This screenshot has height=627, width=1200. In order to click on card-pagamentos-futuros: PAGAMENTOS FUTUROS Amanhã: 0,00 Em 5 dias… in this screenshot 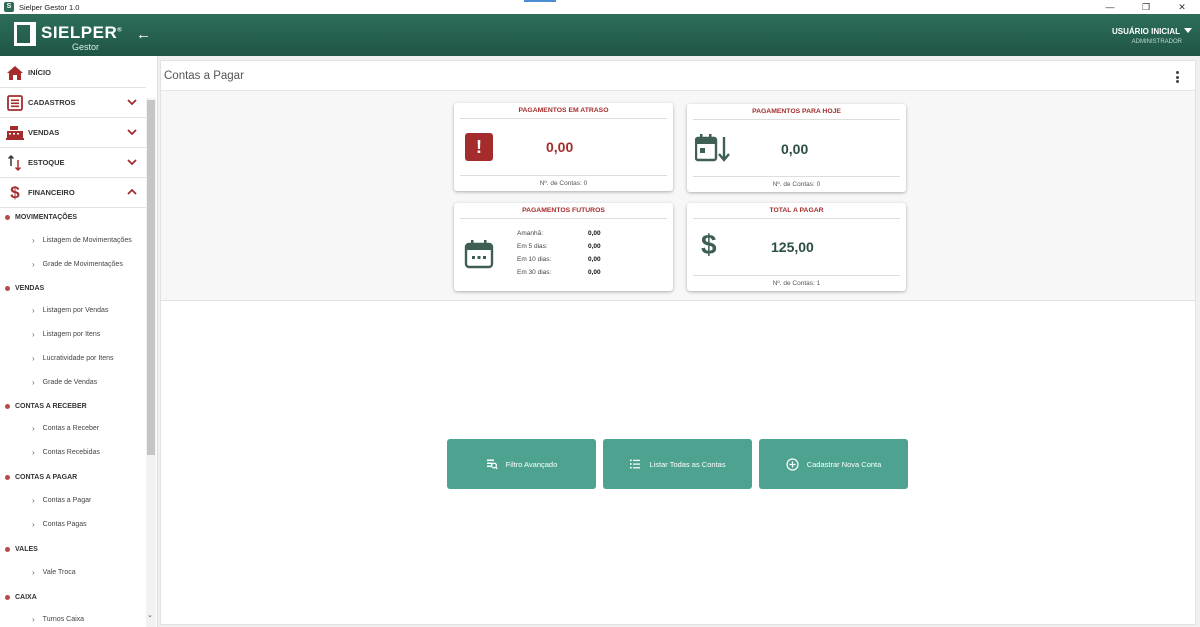, I will do `click(563, 247)`.